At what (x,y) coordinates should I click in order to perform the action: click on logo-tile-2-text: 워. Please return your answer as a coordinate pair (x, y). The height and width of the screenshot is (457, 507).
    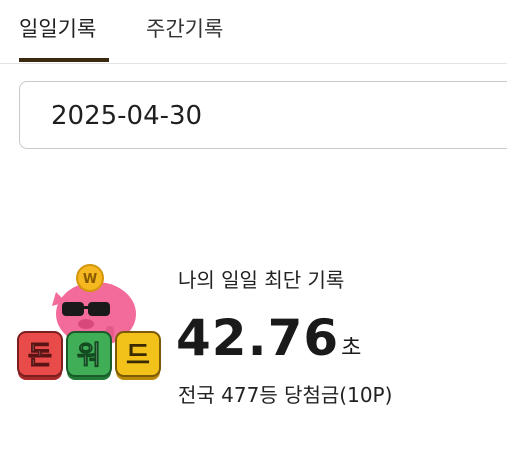
    Looking at the image, I should click on (89, 356).